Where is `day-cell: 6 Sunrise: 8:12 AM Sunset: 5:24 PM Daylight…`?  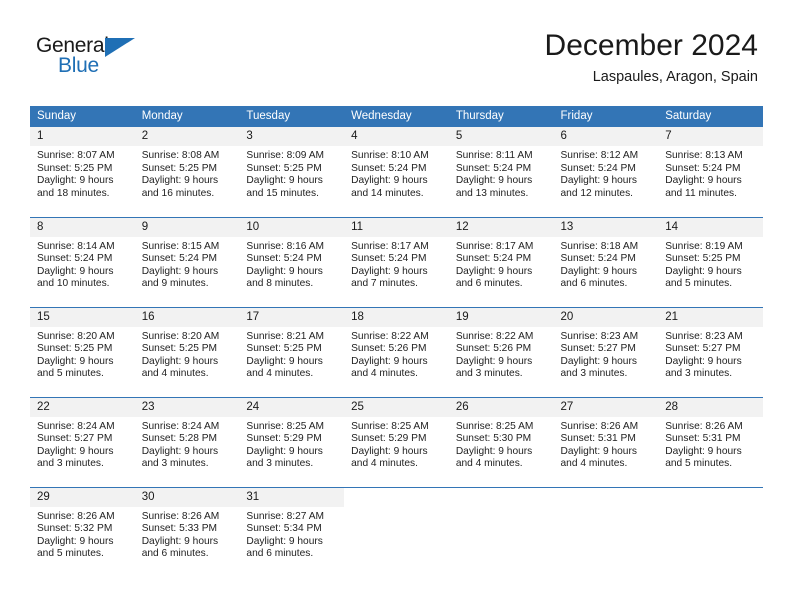
day-cell: 6 Sunrise: 8:12 AM Sunset: 5:24 PM Daylight… is located at coordinates (606, 172).